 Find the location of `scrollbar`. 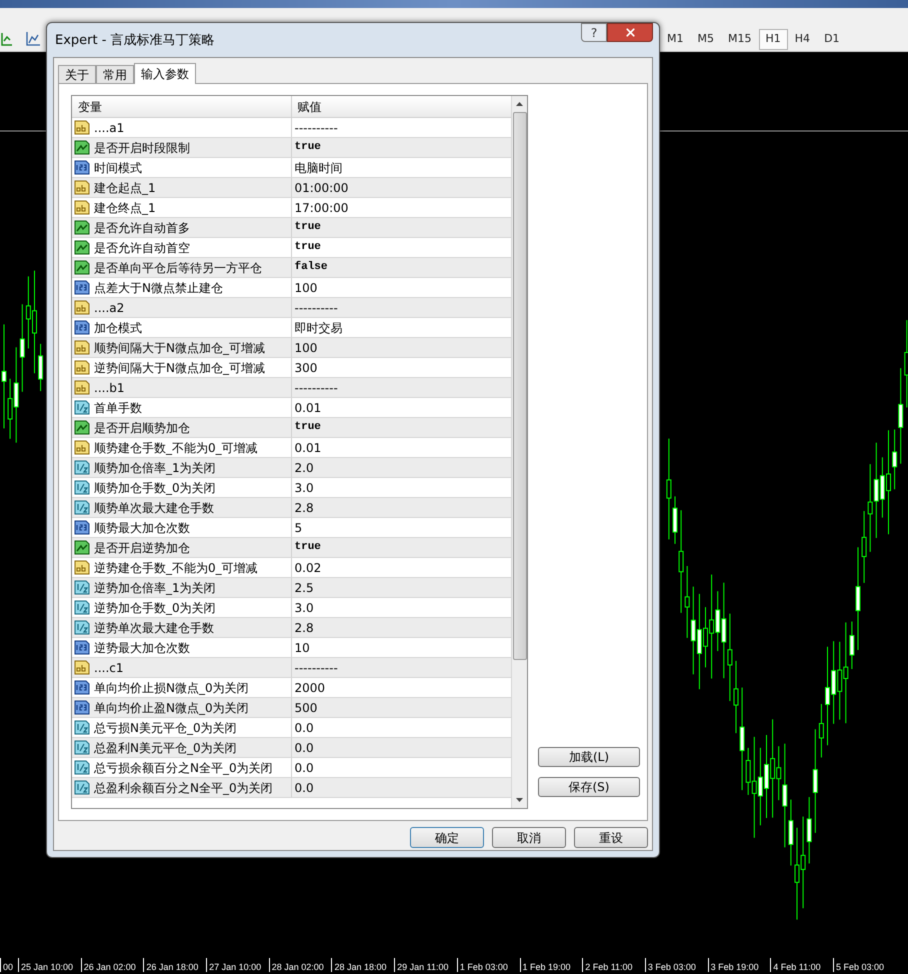

scrollbar is located at coordinates (519, 452).